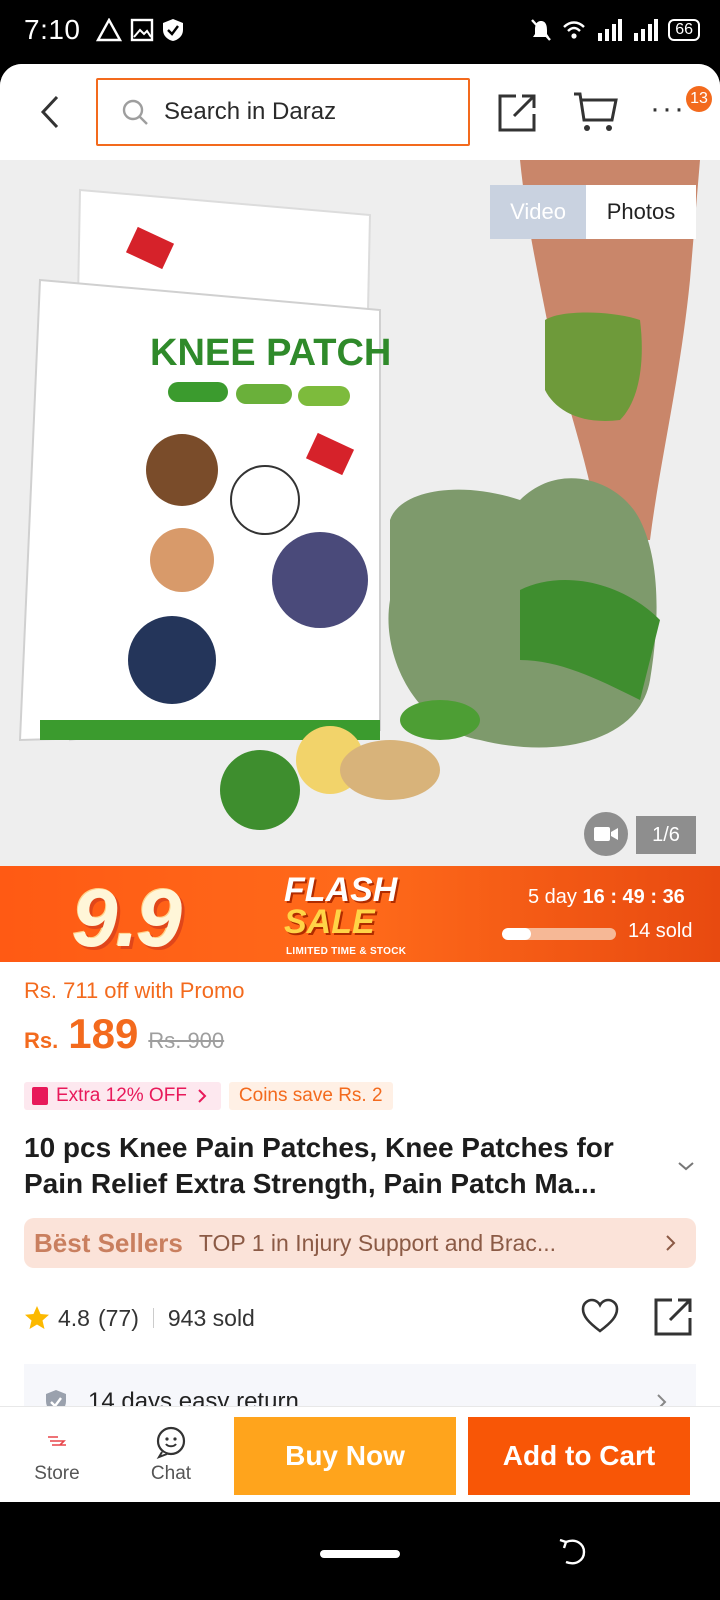 Image resolution: width=720 pixels, height=1600 pixels. Describe the element at coordinates (660, 931) in the screenshot. I see `flash-sold-count: 14 sold` at that location.